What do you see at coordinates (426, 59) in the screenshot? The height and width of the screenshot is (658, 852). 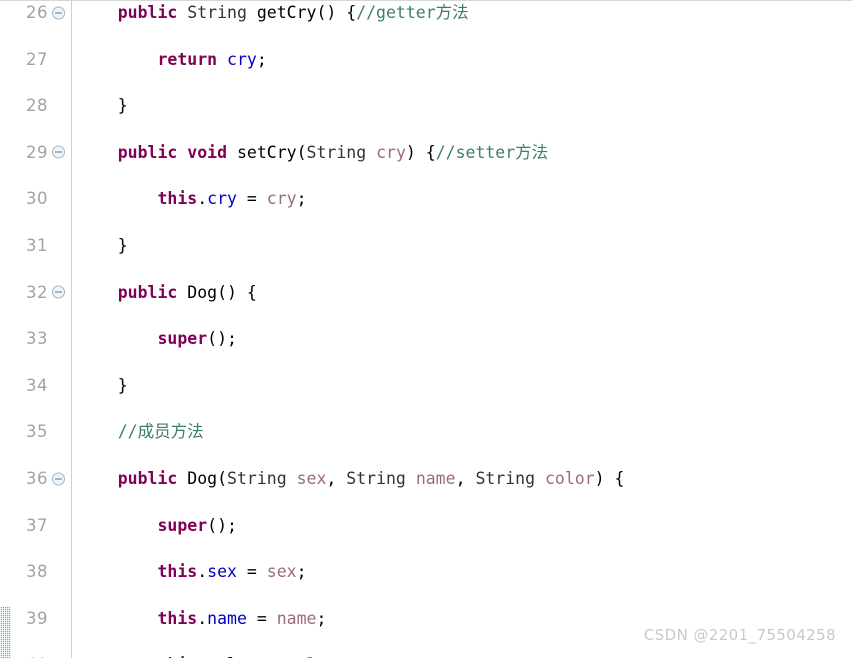 I see `code-line: 27 return cry;` at bounding box center [426, 59].